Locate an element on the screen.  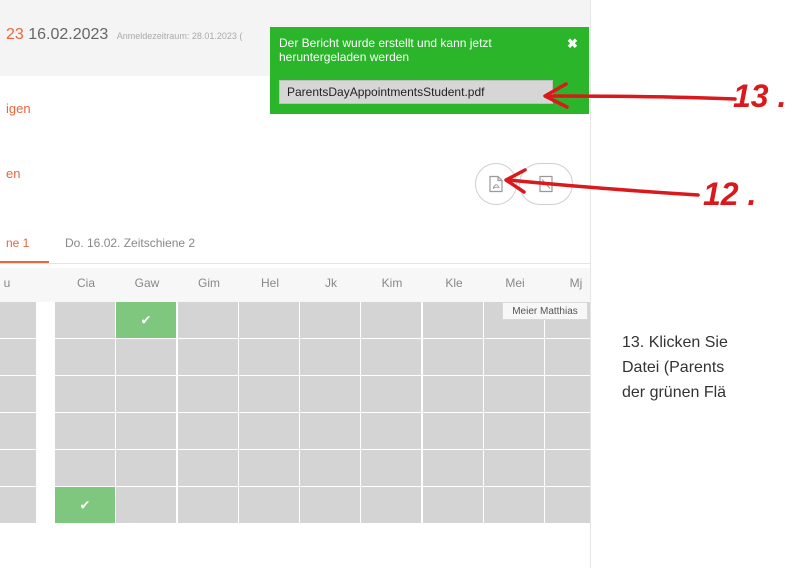
arrow-13-shaft is located at coordinates (641, 97).